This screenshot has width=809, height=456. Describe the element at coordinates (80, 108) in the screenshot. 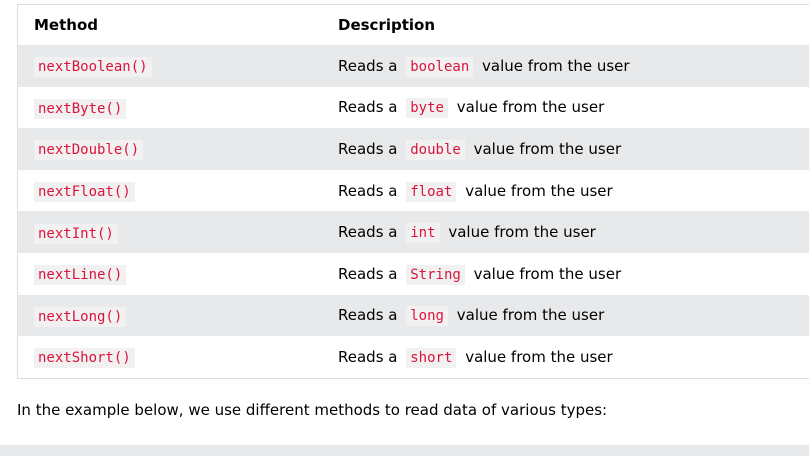

I see `method-name: nextByte()` at that location.